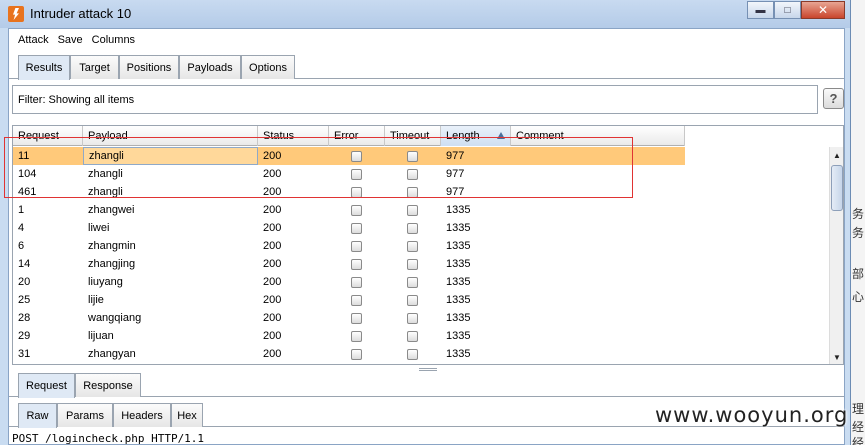 This screenshot has width=865, height=445. I want to click on cell-payload: zhangmin, so click(112, 246).